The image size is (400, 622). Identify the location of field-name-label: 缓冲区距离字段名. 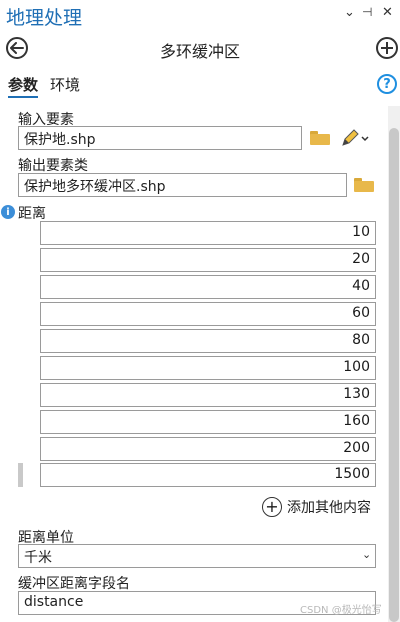
(74, 584).